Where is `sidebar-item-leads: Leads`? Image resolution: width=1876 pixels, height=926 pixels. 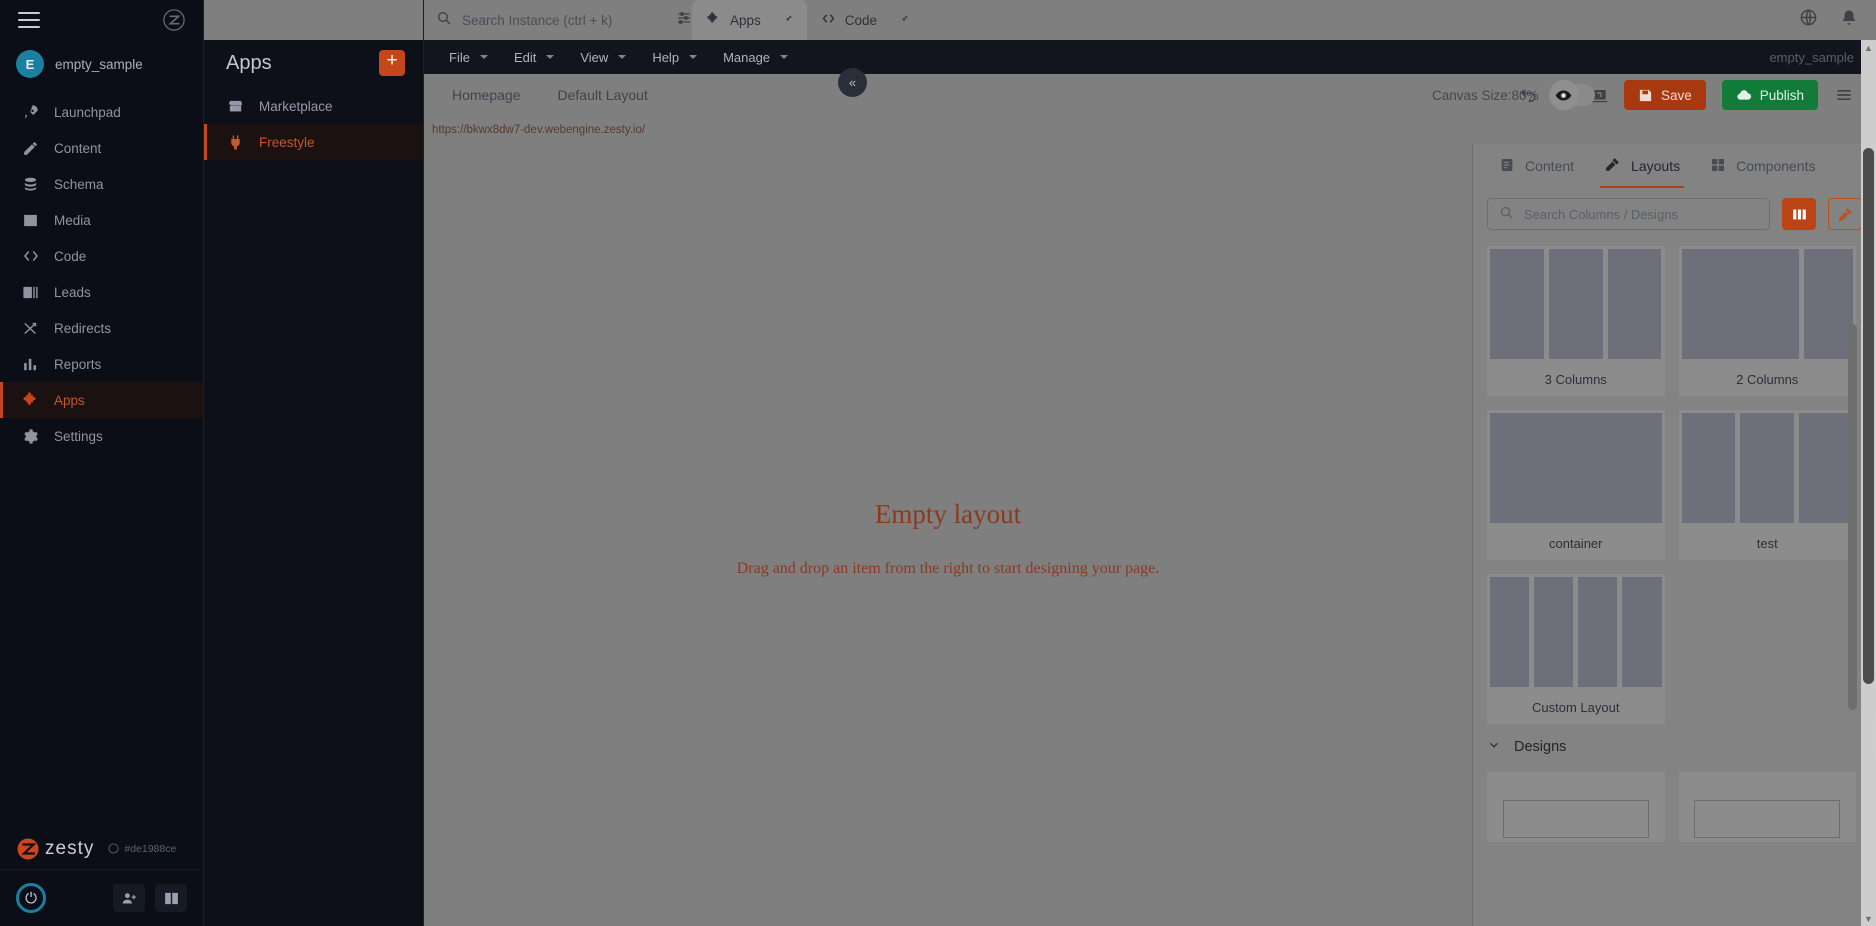
sidebar-item-leads: Leads is located at coordinates (101, 292).